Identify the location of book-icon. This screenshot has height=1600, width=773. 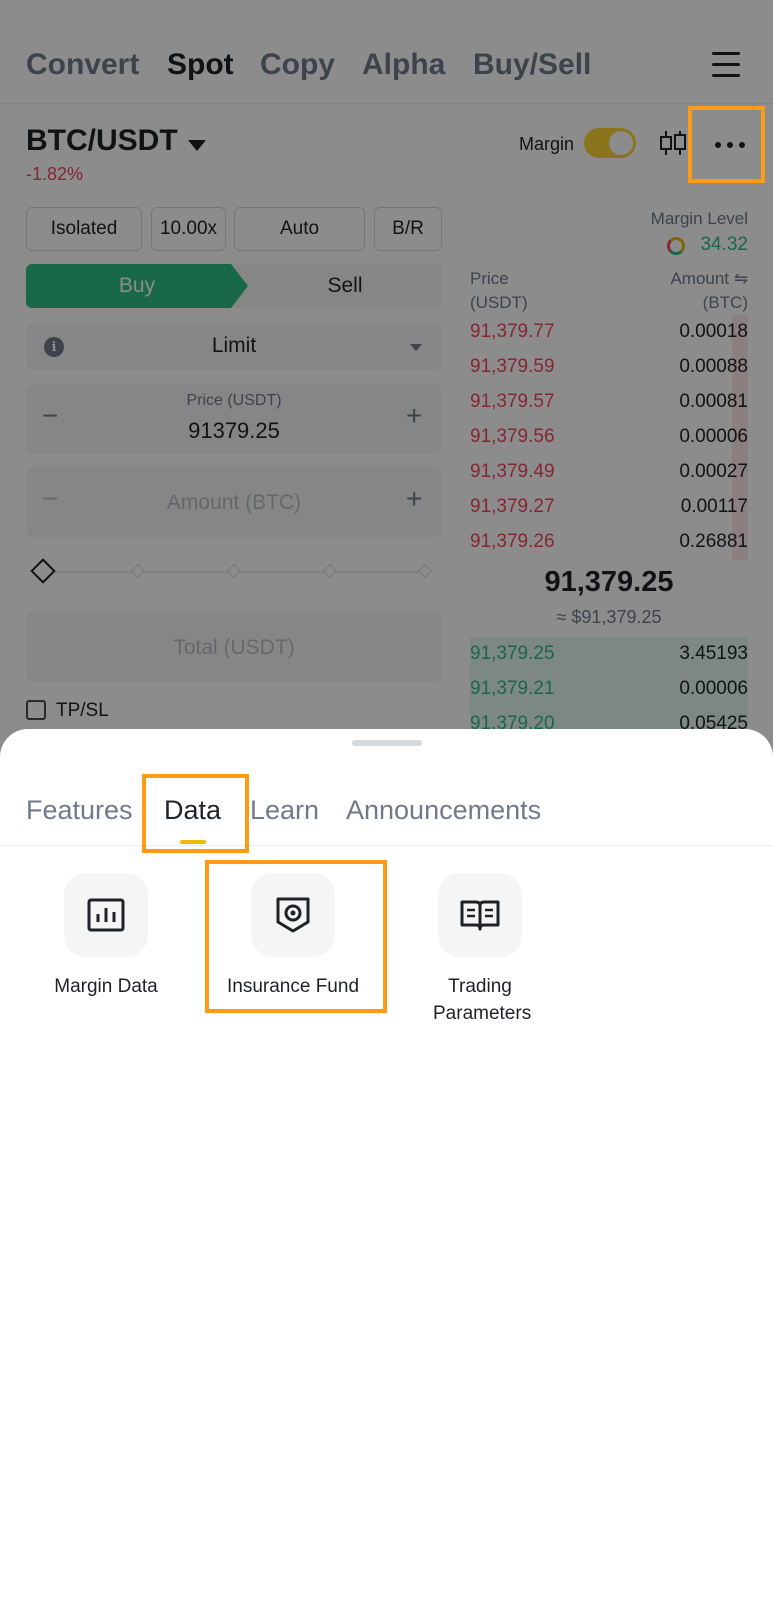
(480, 915).